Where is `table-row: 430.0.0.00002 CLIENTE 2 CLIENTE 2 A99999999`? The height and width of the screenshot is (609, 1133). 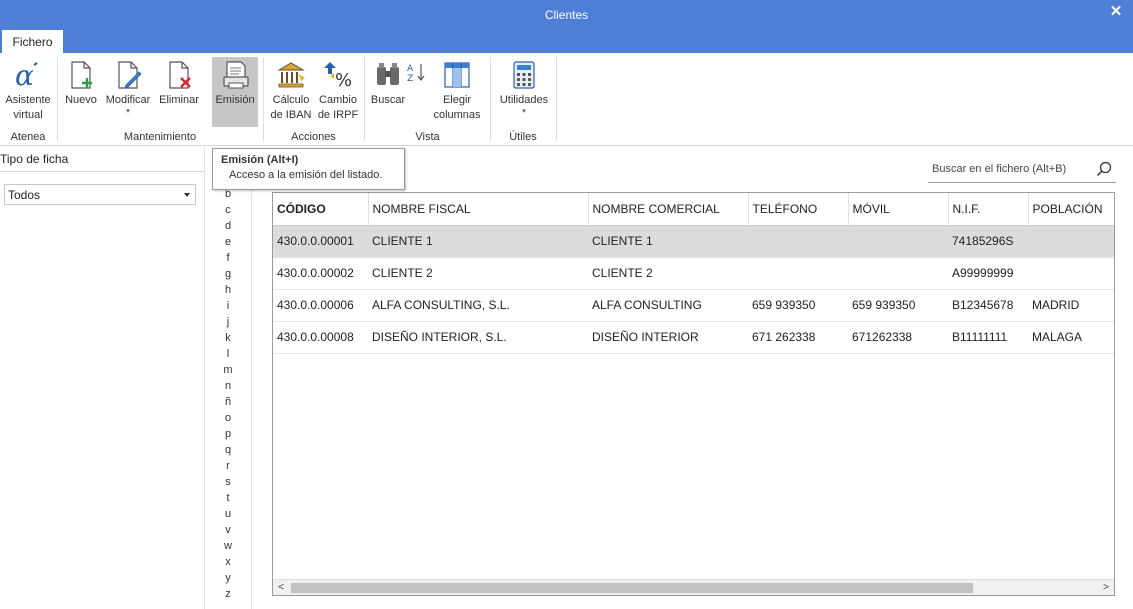
table-row: 430.0.0.00002 CLIENTE 2 CLIENTE 2 A99999999 is located at coordinates (693, 273).